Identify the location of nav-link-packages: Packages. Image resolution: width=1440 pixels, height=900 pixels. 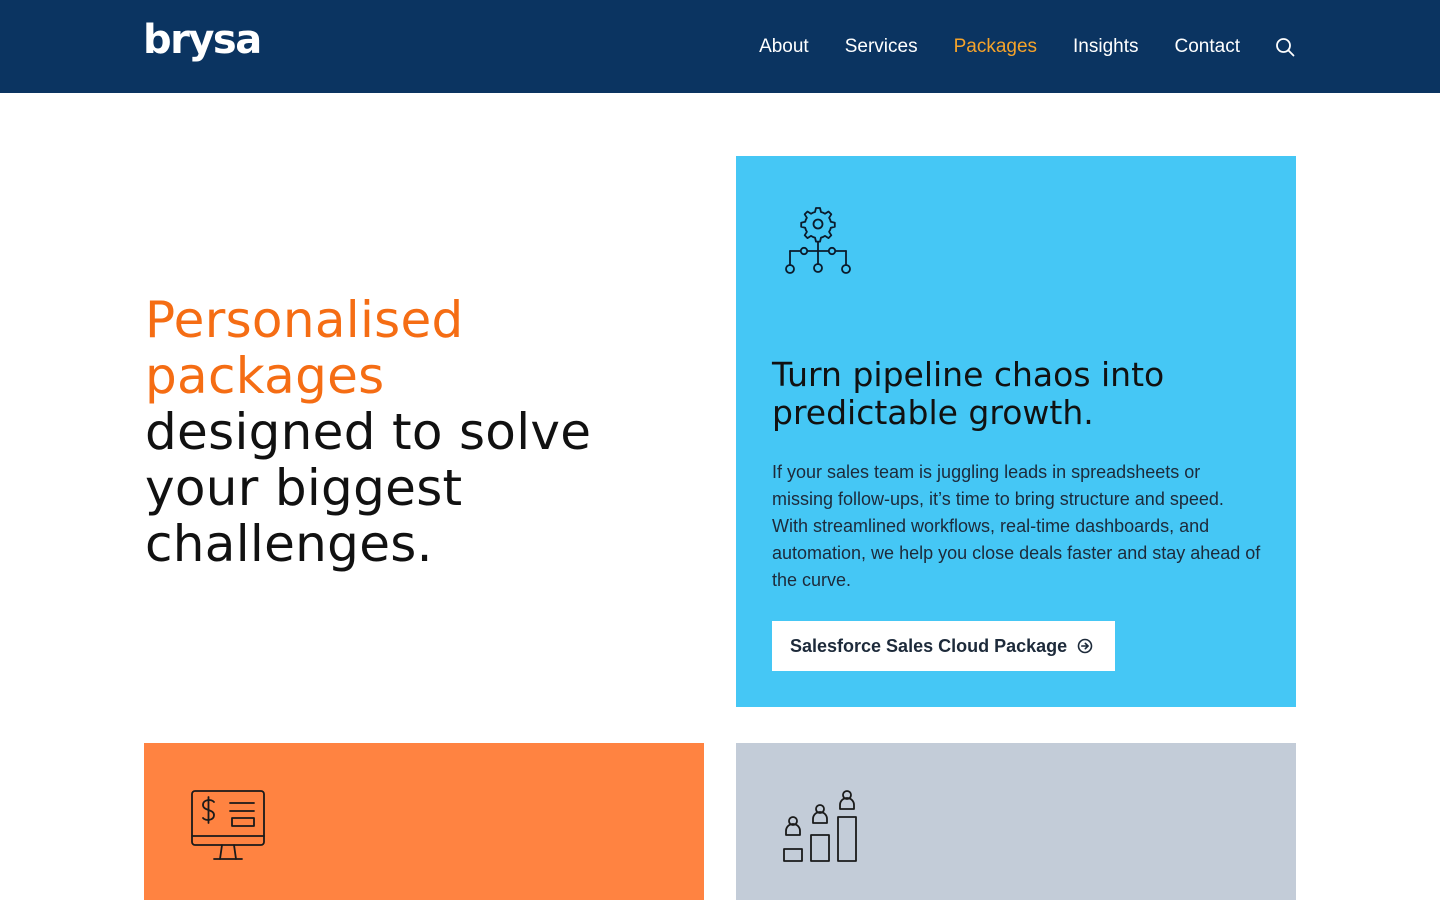
(995, 47).